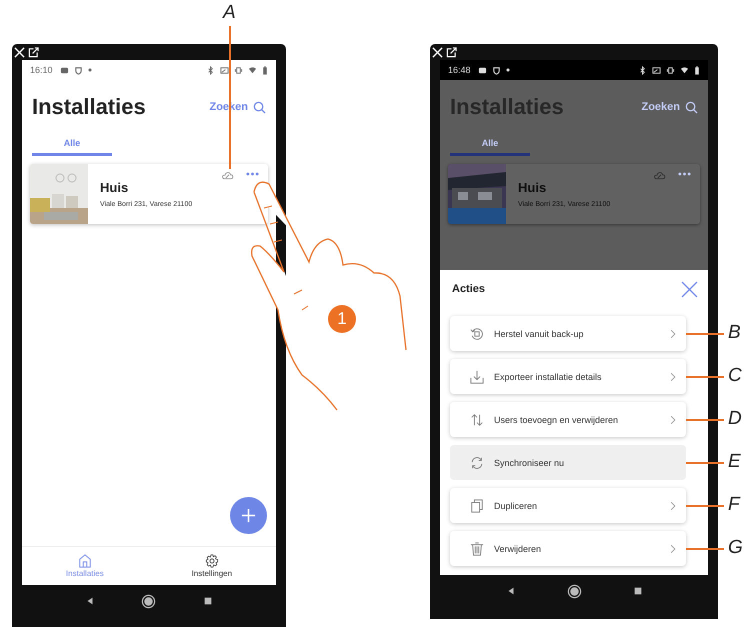 The width and height of the screenshot is (746, 627). Describe the element at coordinates (477, 377) in the screenshot. I see `download-icon` at that location.